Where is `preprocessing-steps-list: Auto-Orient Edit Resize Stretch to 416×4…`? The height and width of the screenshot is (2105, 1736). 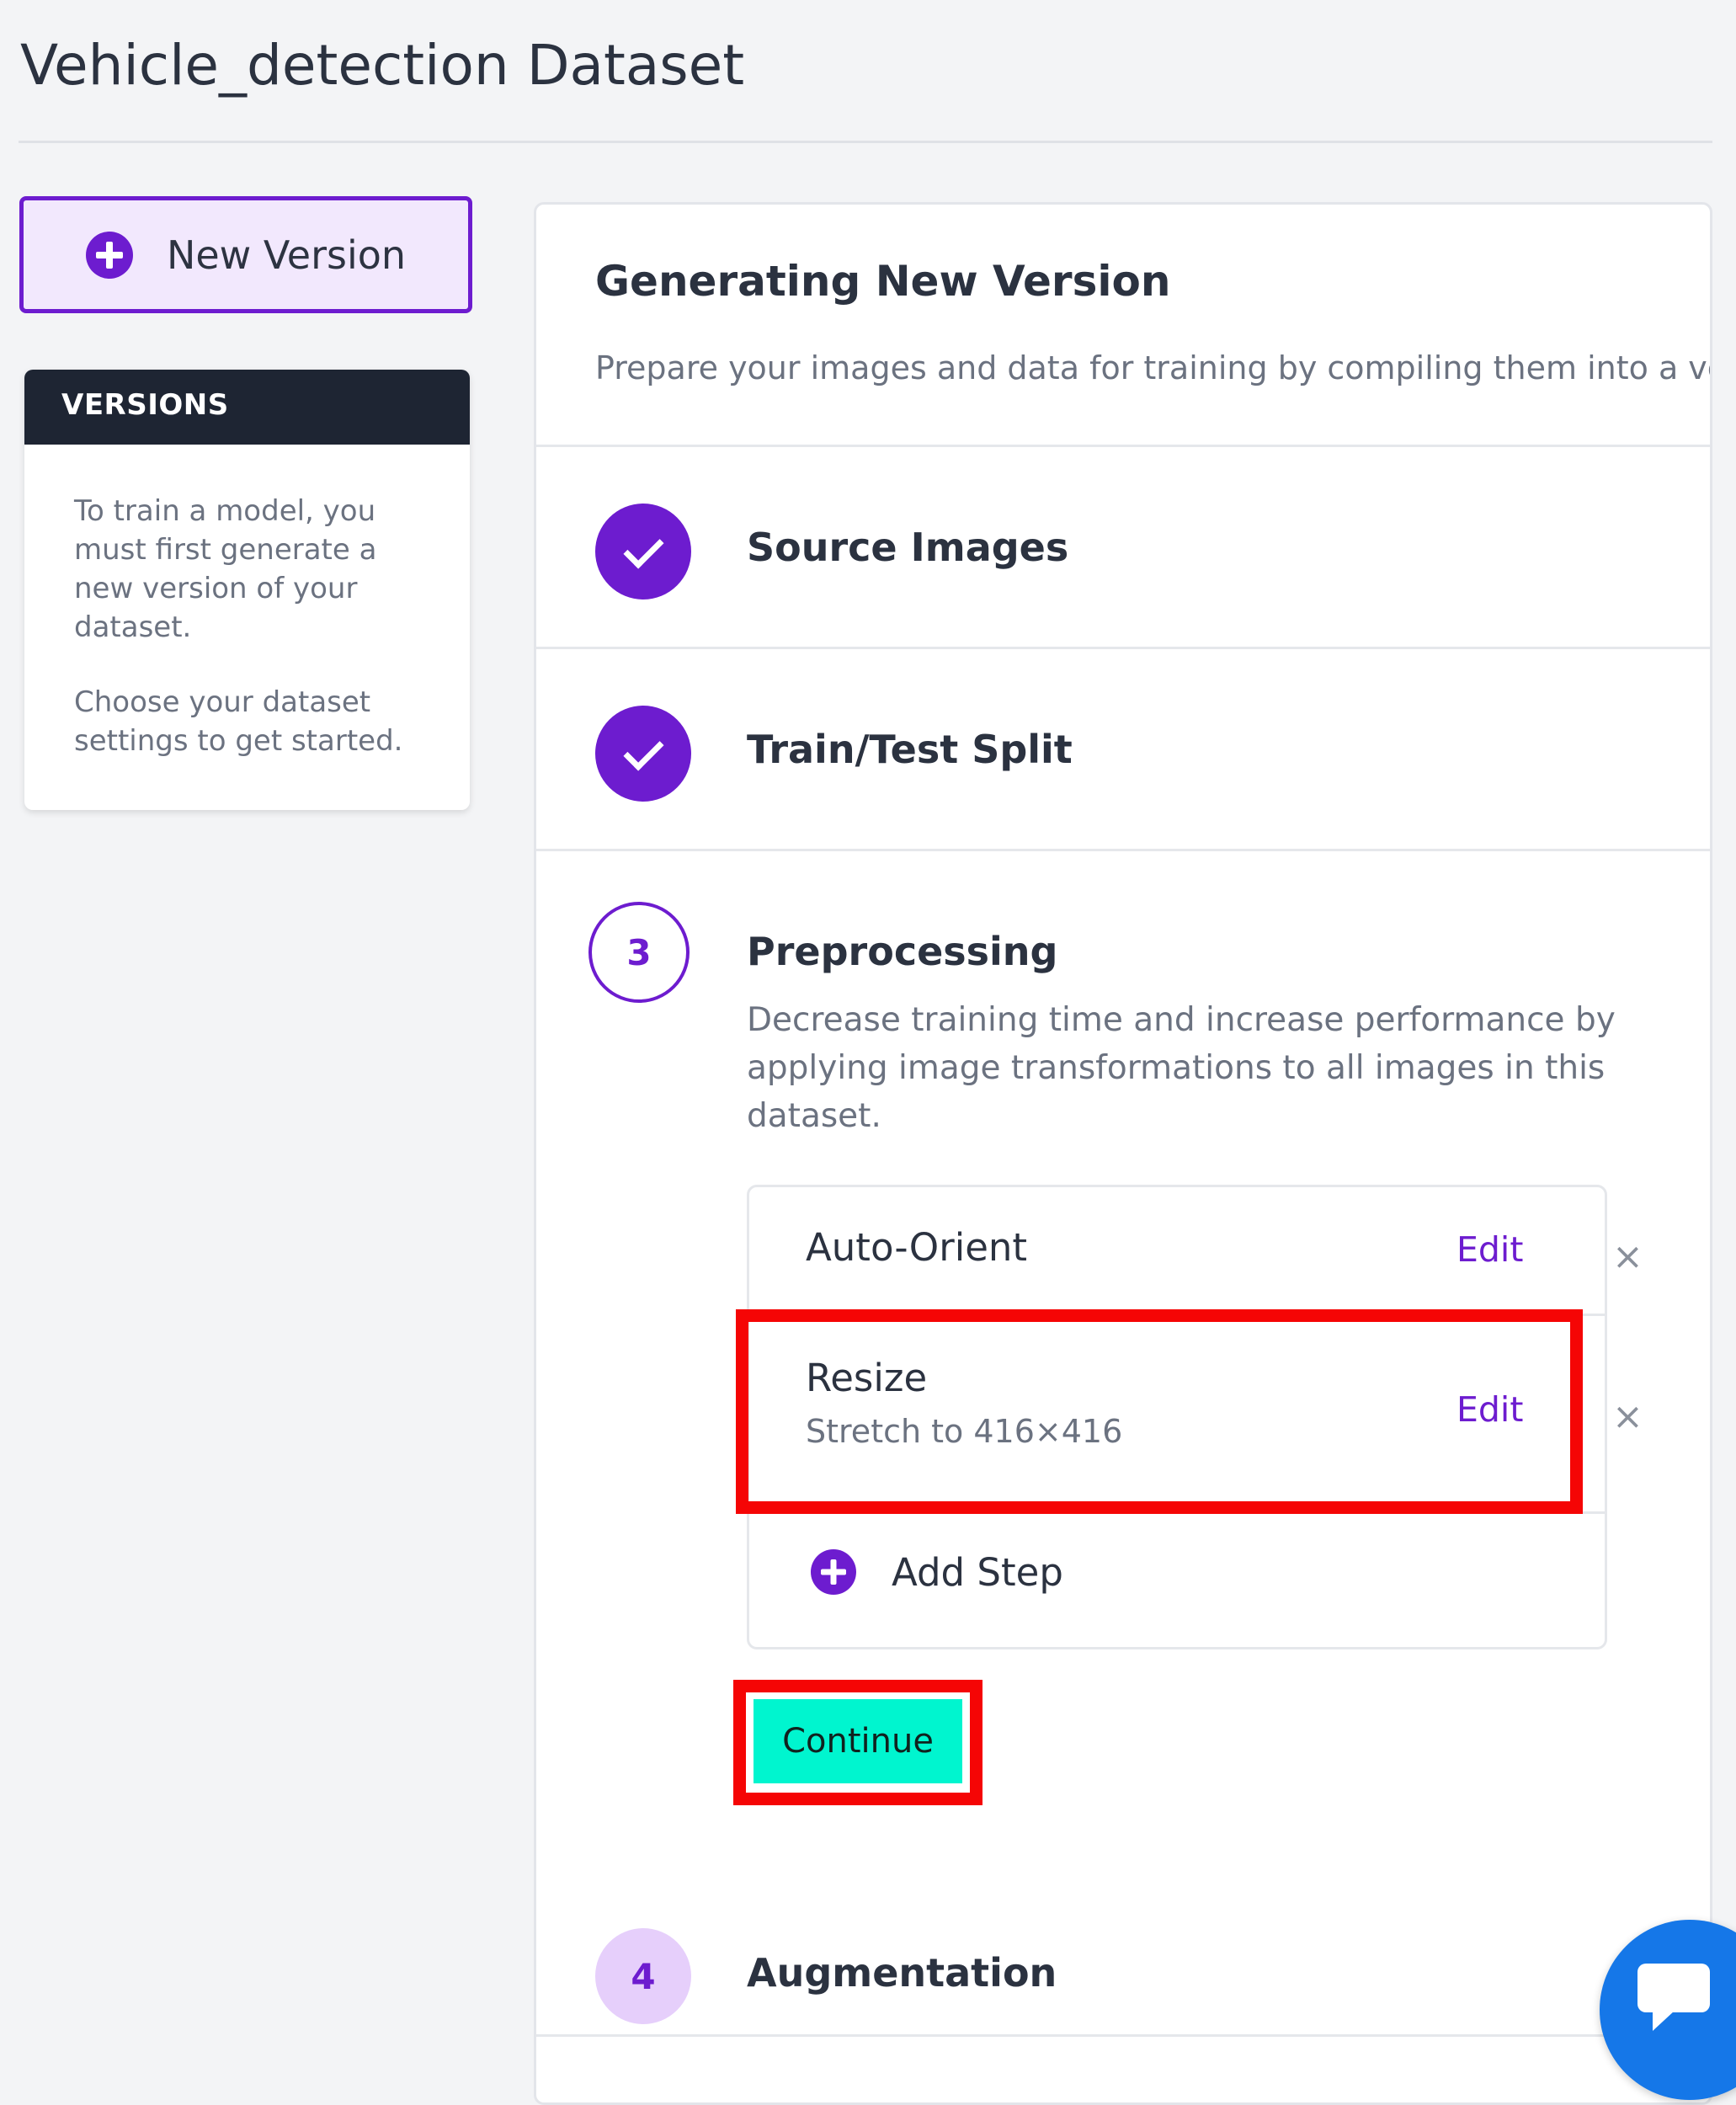
preprocessing-steps-list: Auto-Orient Edit Resize Stretch to 416×4… is located at coordinates (1177, 1417).